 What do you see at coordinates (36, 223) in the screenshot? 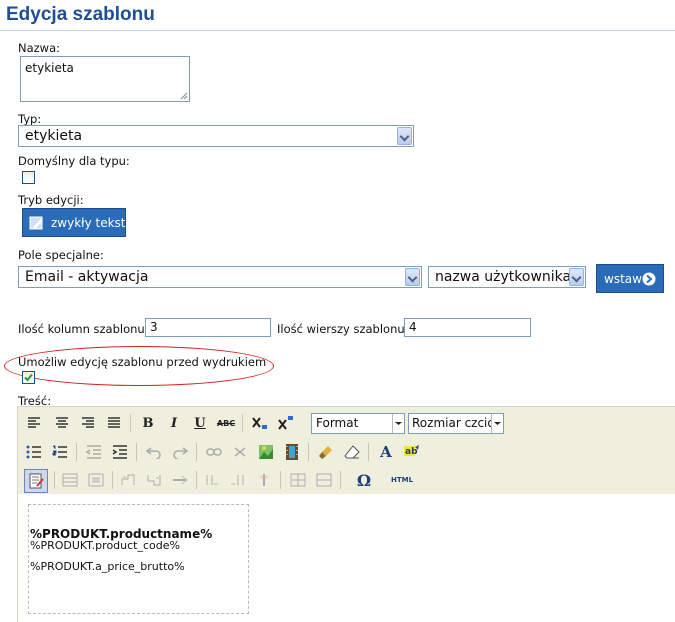
I see `edit-text-icon` at bounding box center [36, 223].